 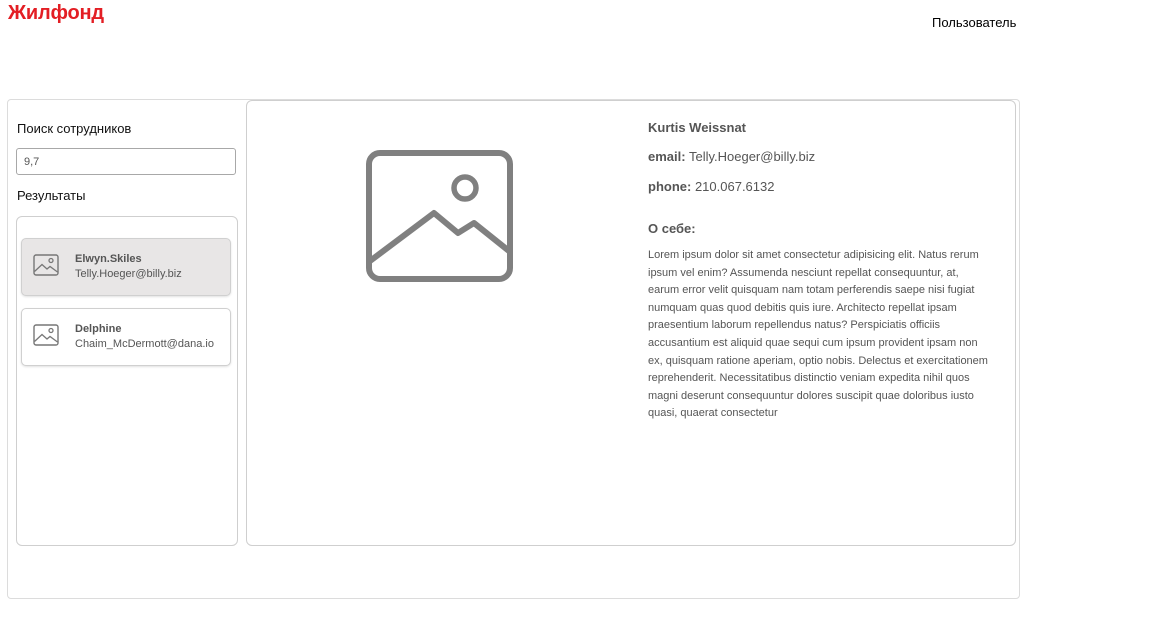 I want to click on email-label: email:, so click(x=667, y=156).